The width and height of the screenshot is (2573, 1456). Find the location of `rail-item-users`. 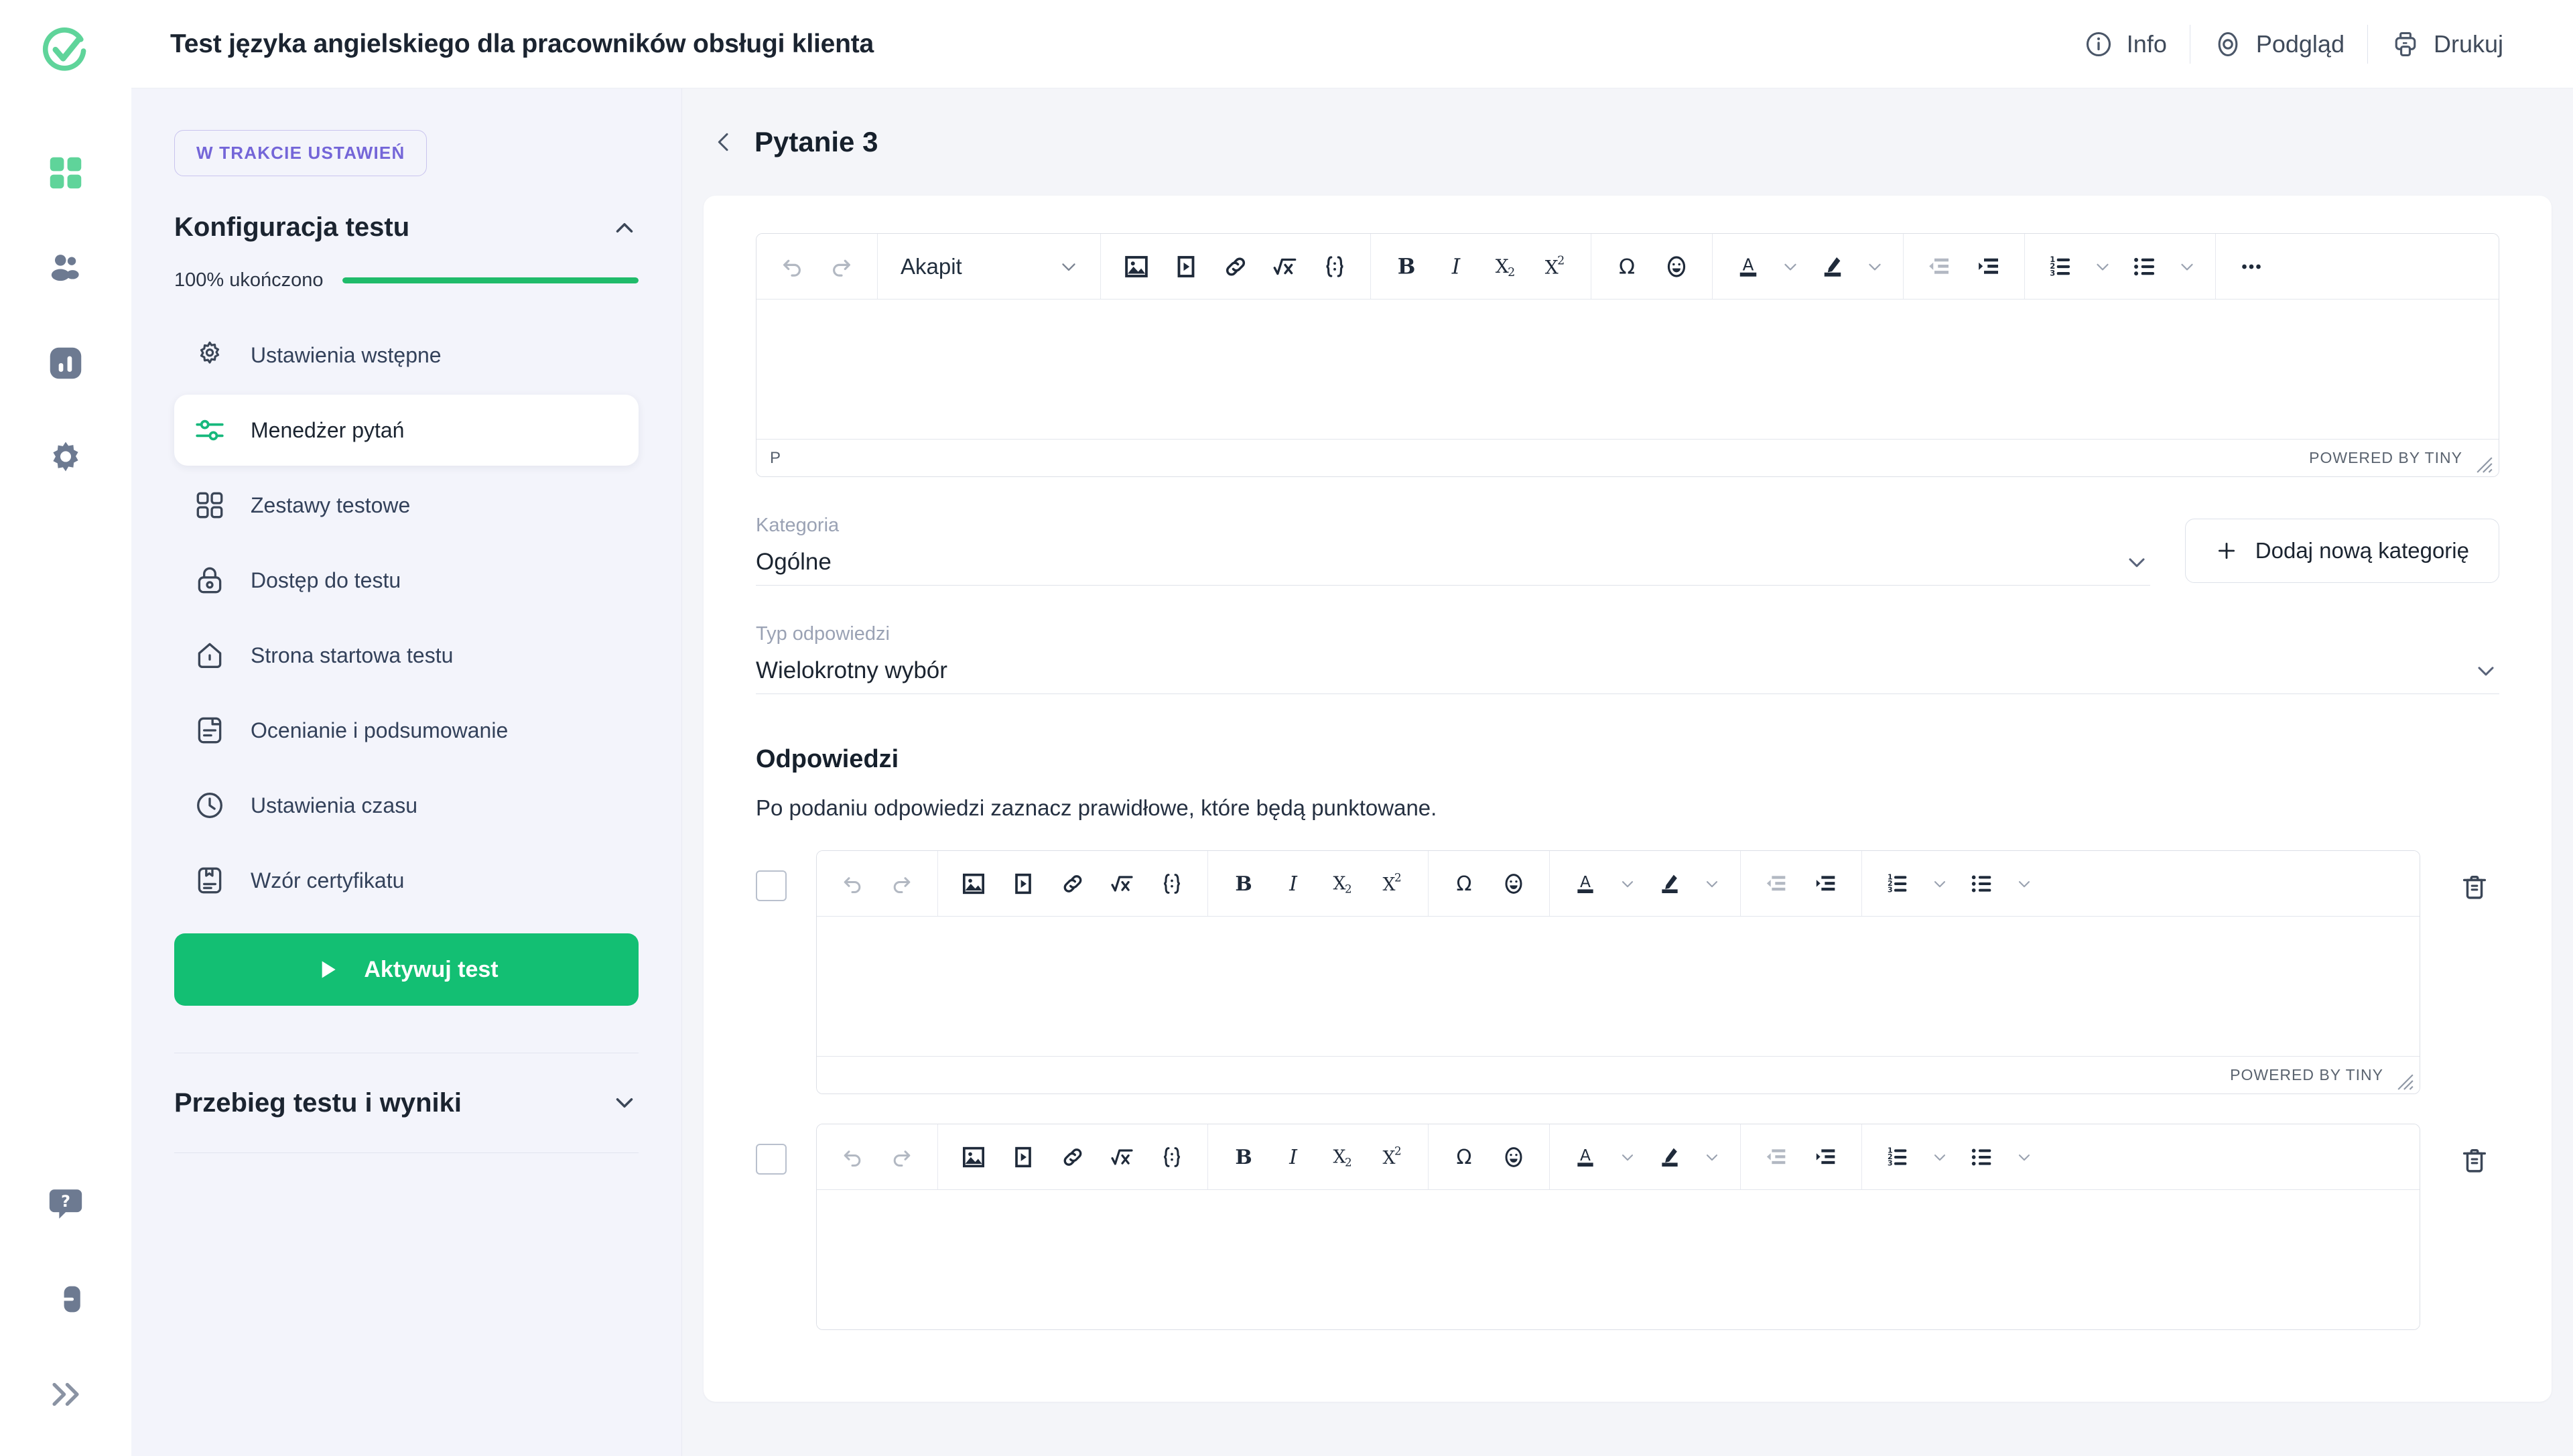

rail-item-users is located at coordinates (66, 268).